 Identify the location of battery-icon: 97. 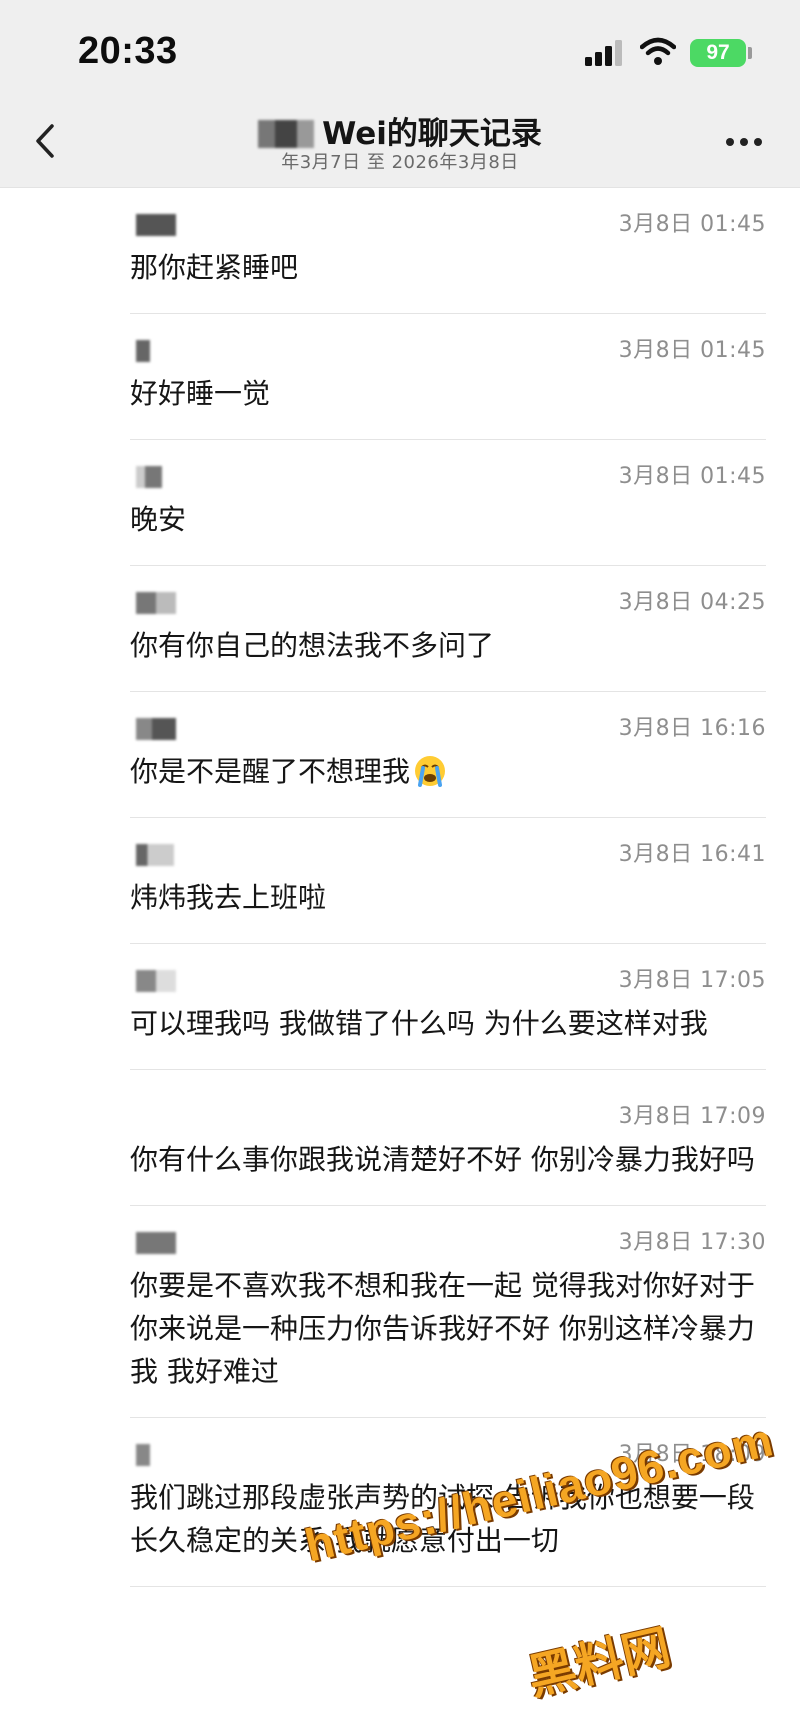
(718, 53).